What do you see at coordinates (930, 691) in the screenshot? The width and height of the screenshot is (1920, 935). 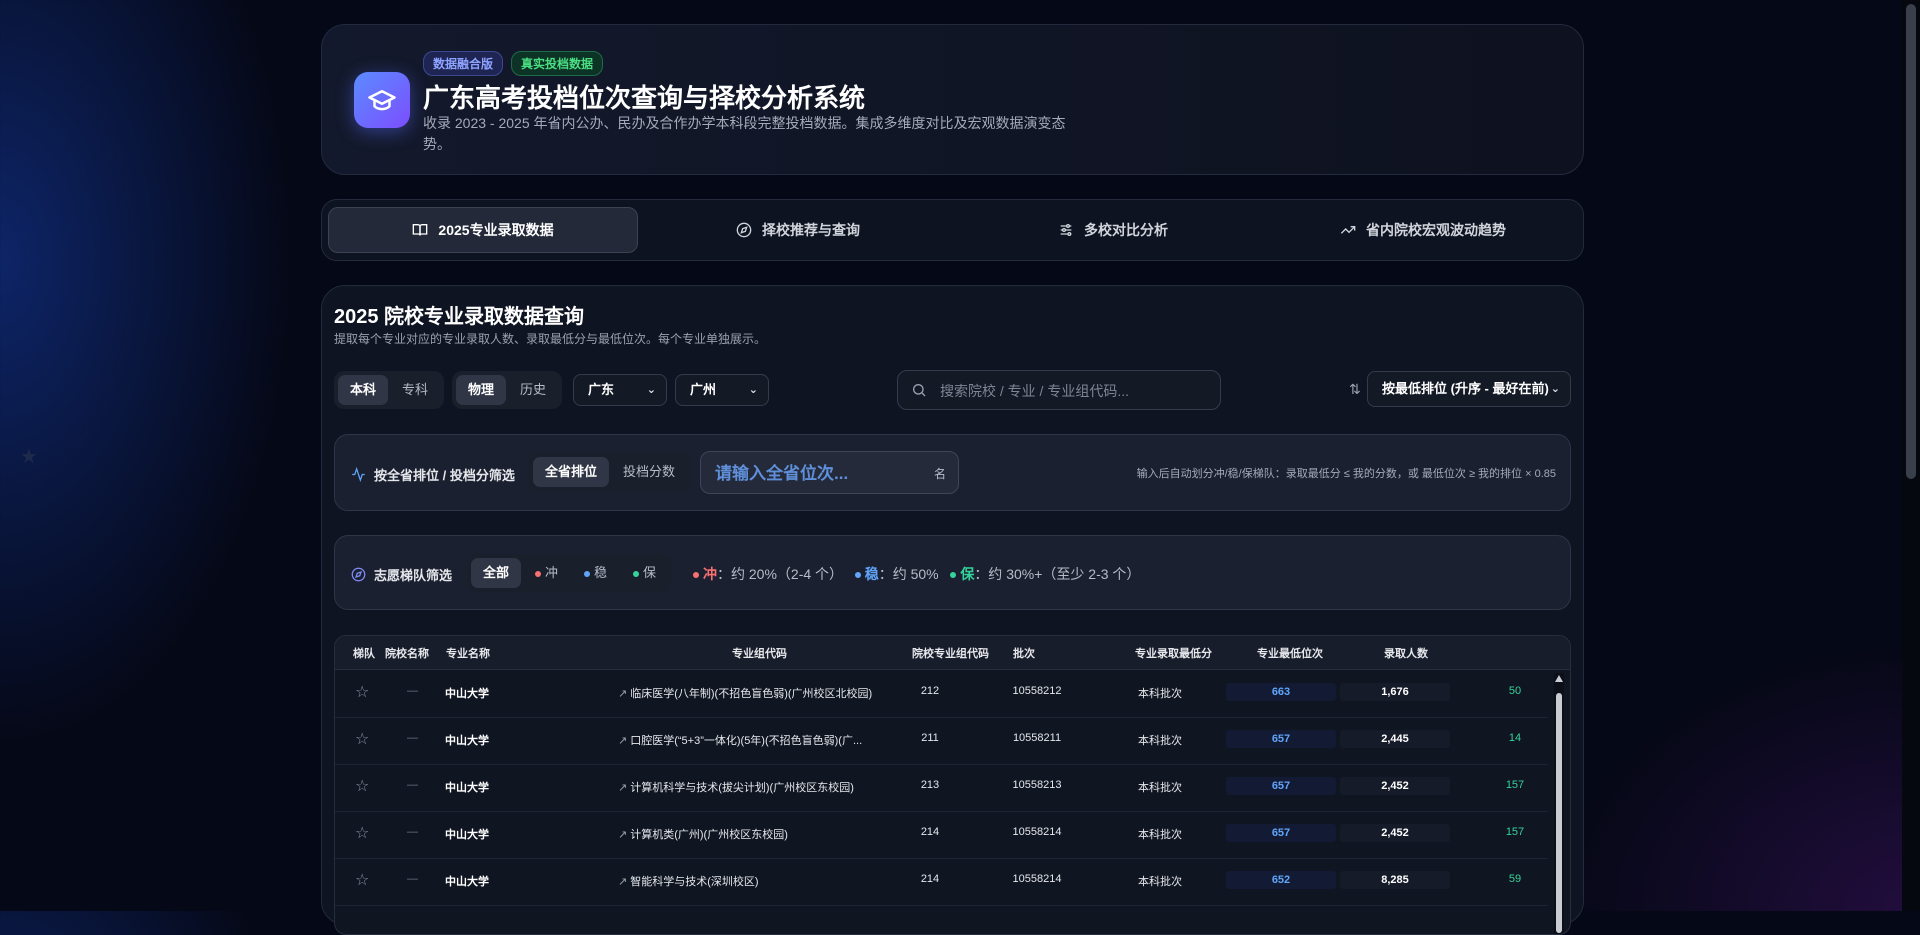 I see `group-cell: 212` at bounding box center [930, 691].